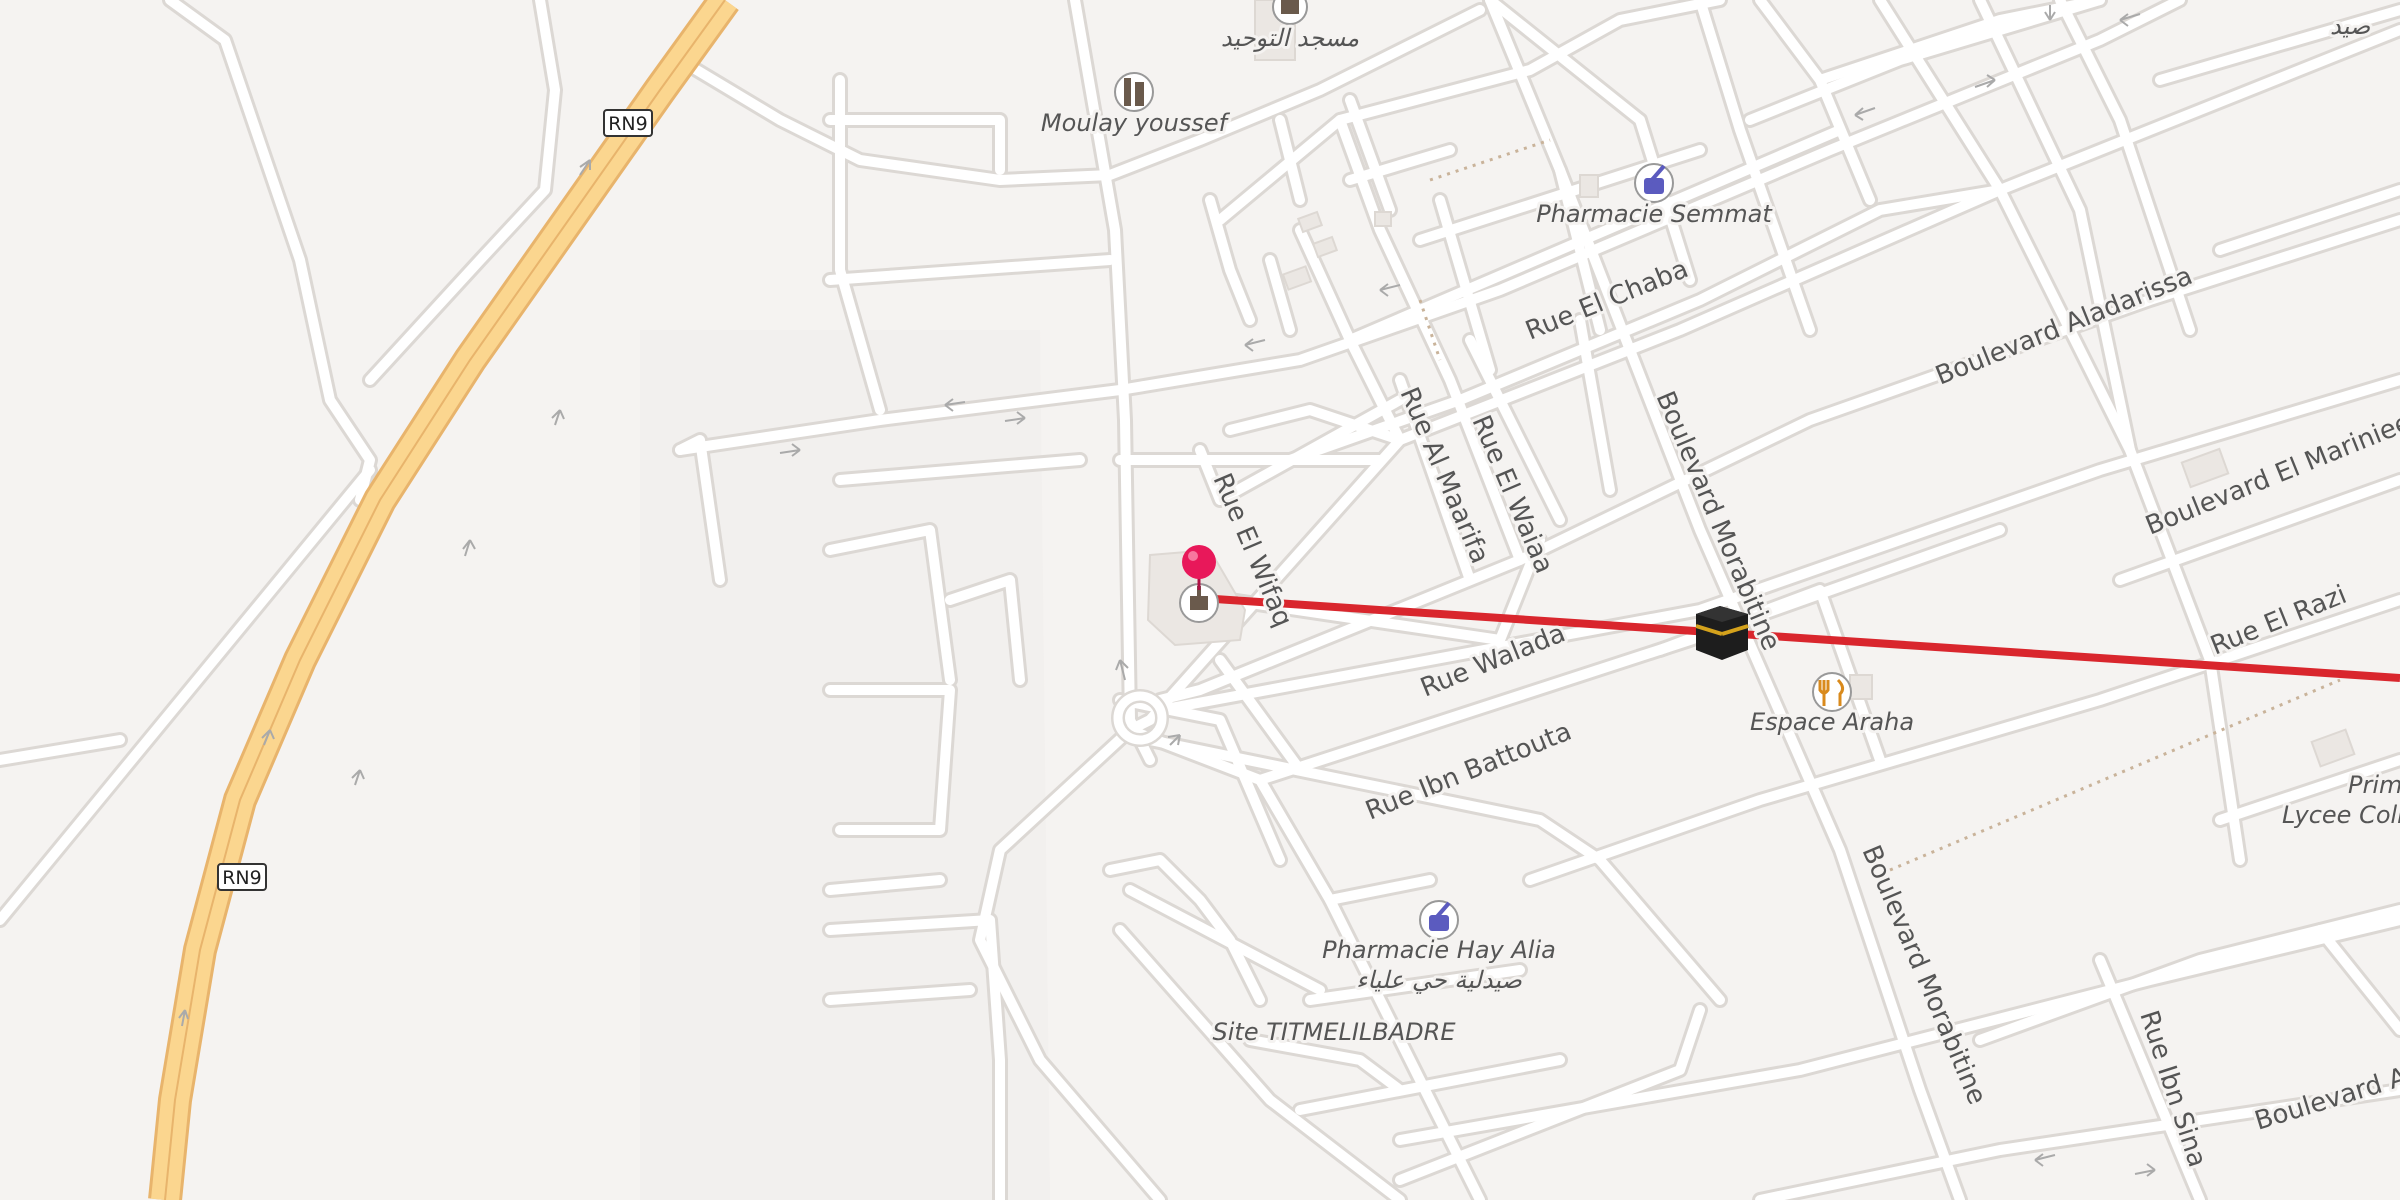  I want to click on landmark-icon, so click(1134, 92).